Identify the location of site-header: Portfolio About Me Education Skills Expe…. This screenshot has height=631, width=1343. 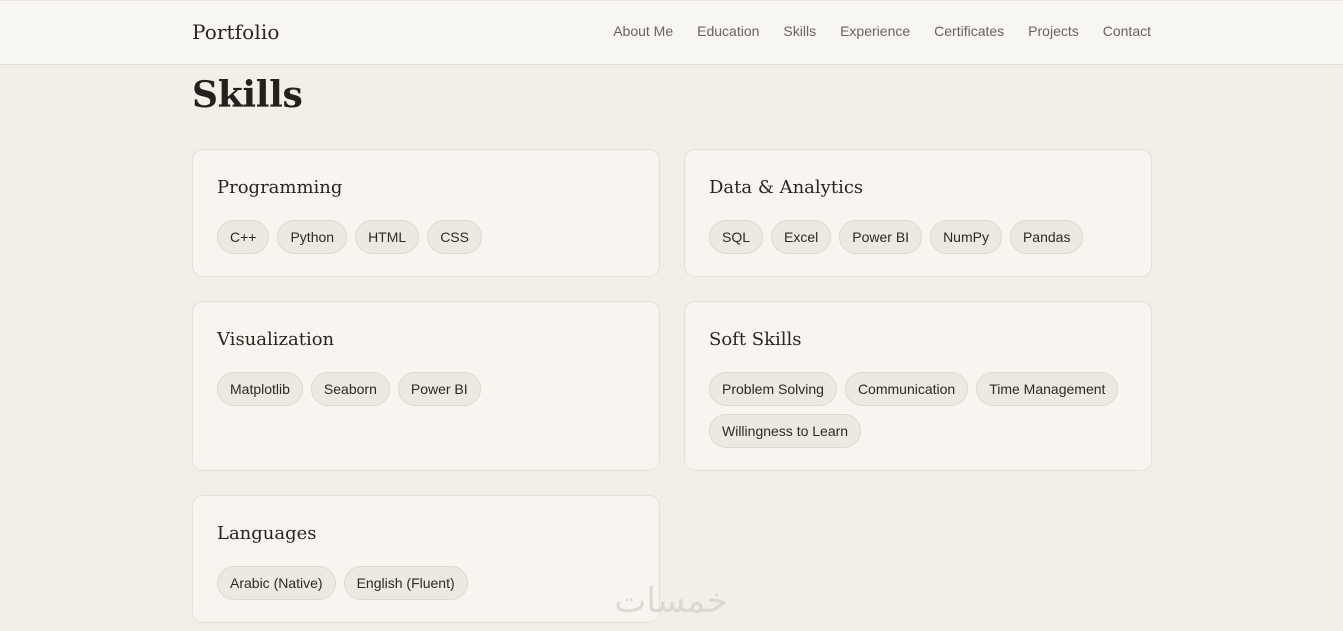
(671, 32).